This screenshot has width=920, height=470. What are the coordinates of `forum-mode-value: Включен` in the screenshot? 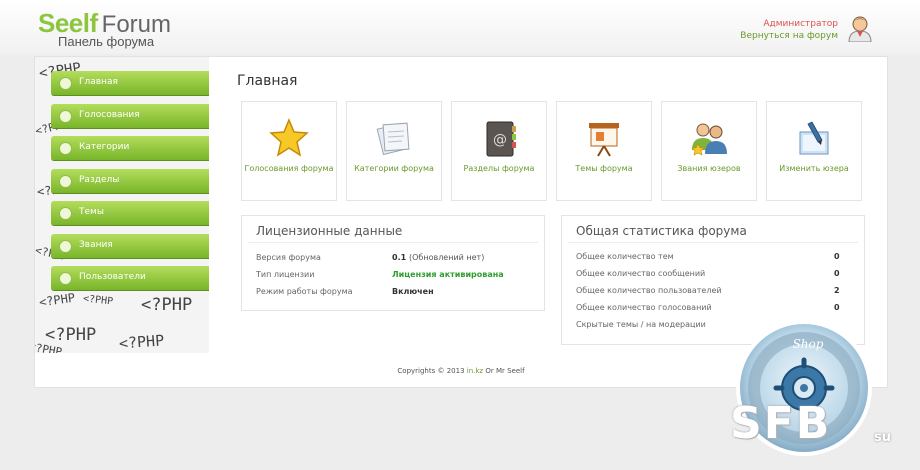 It's located at (413, 291).